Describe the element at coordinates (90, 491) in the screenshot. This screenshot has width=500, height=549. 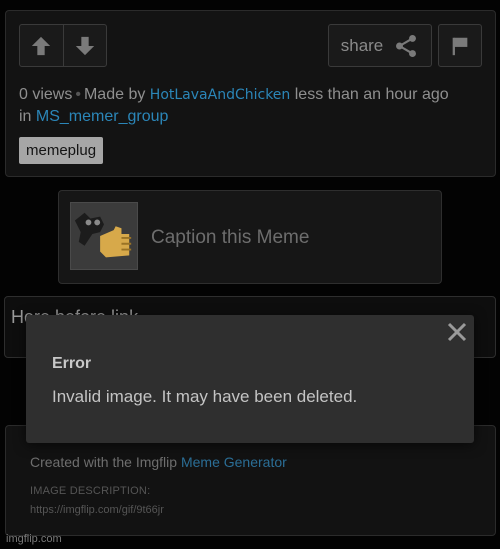
I see `image-description-label: IMAGE DESCRIPTION:` at that location.